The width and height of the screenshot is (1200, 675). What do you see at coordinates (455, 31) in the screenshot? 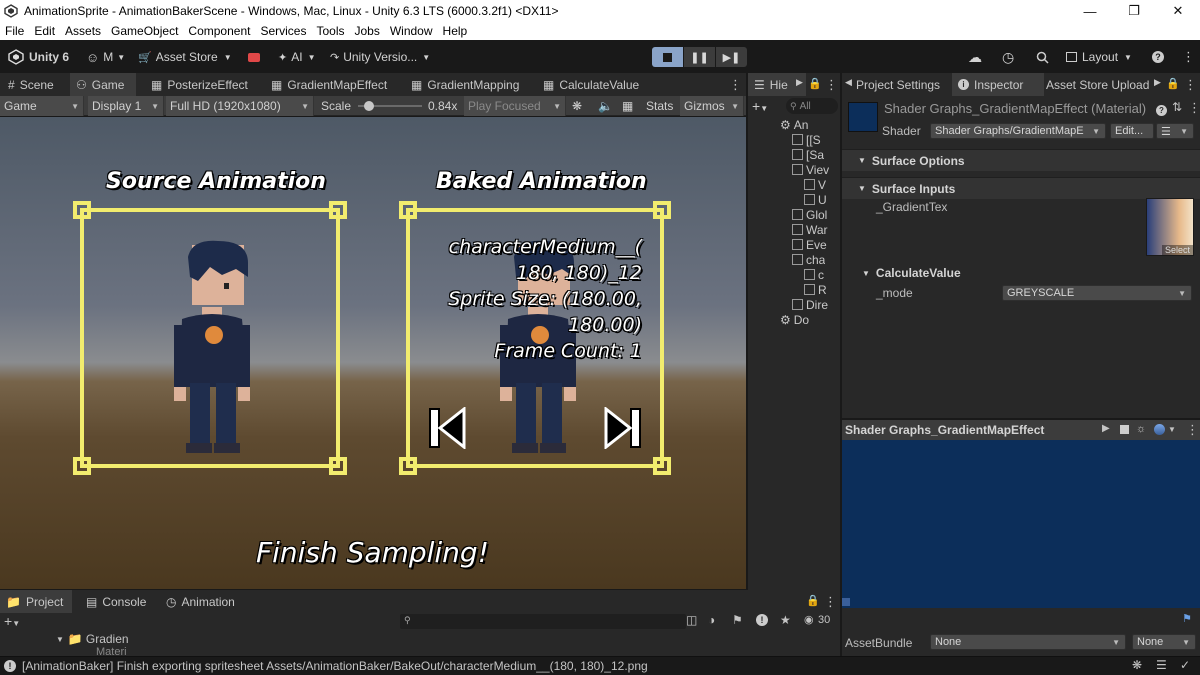
I see `menu-help: Help` at bounding box center [455, 31].